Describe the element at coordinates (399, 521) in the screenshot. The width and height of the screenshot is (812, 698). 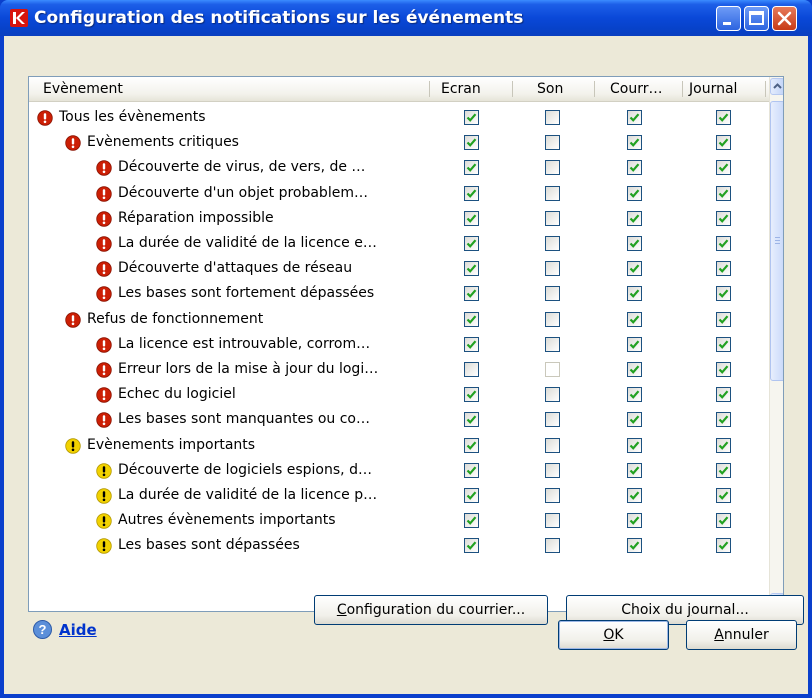
I see `table-row: Autres évènements importants` at that location.